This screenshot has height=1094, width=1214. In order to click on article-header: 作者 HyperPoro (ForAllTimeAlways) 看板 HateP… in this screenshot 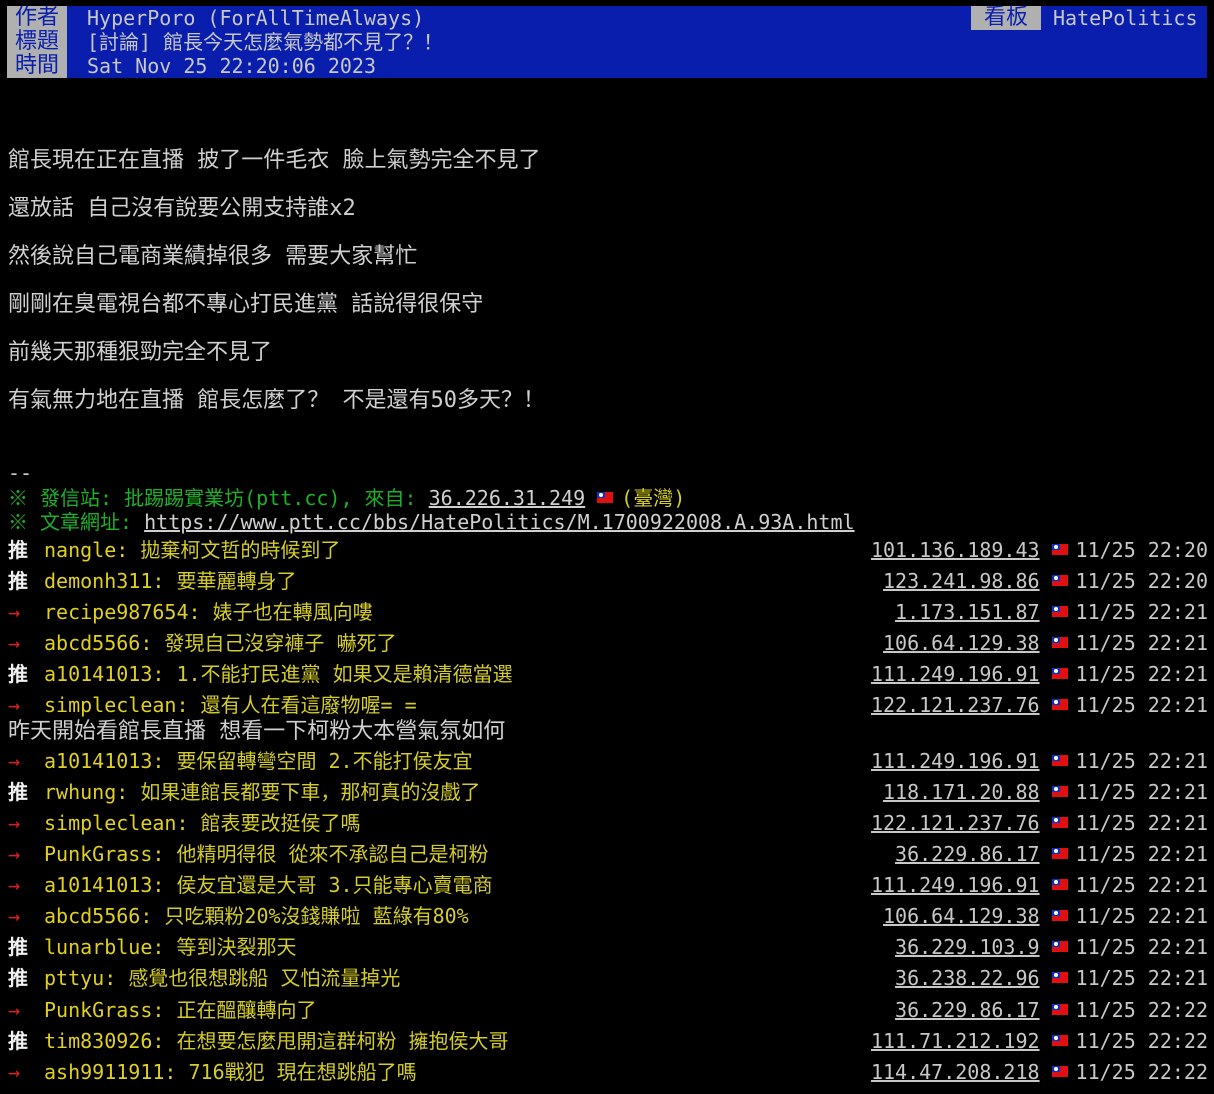, I will do `click(607, 42)`.